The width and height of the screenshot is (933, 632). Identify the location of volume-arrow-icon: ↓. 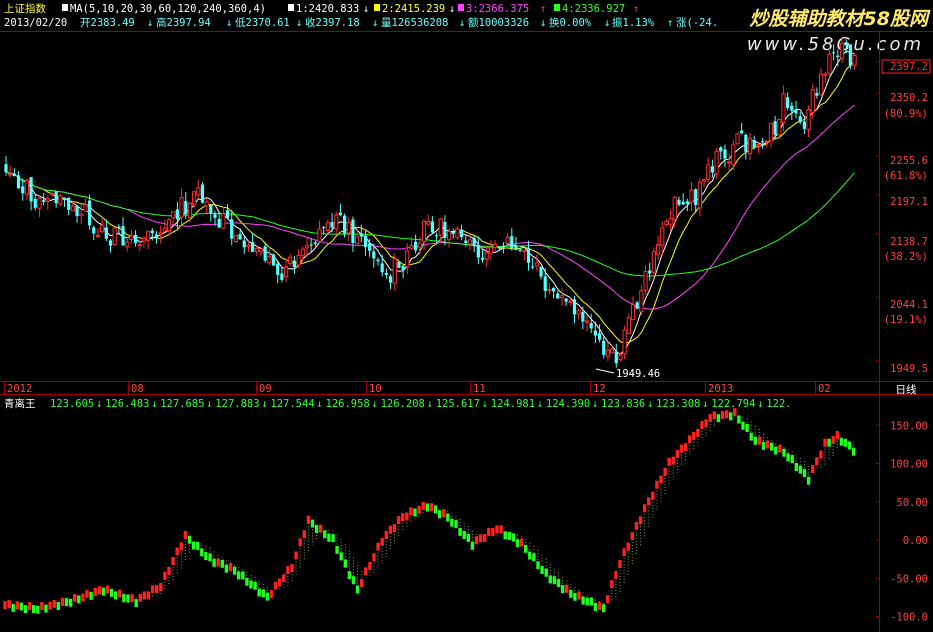
(462, 23).